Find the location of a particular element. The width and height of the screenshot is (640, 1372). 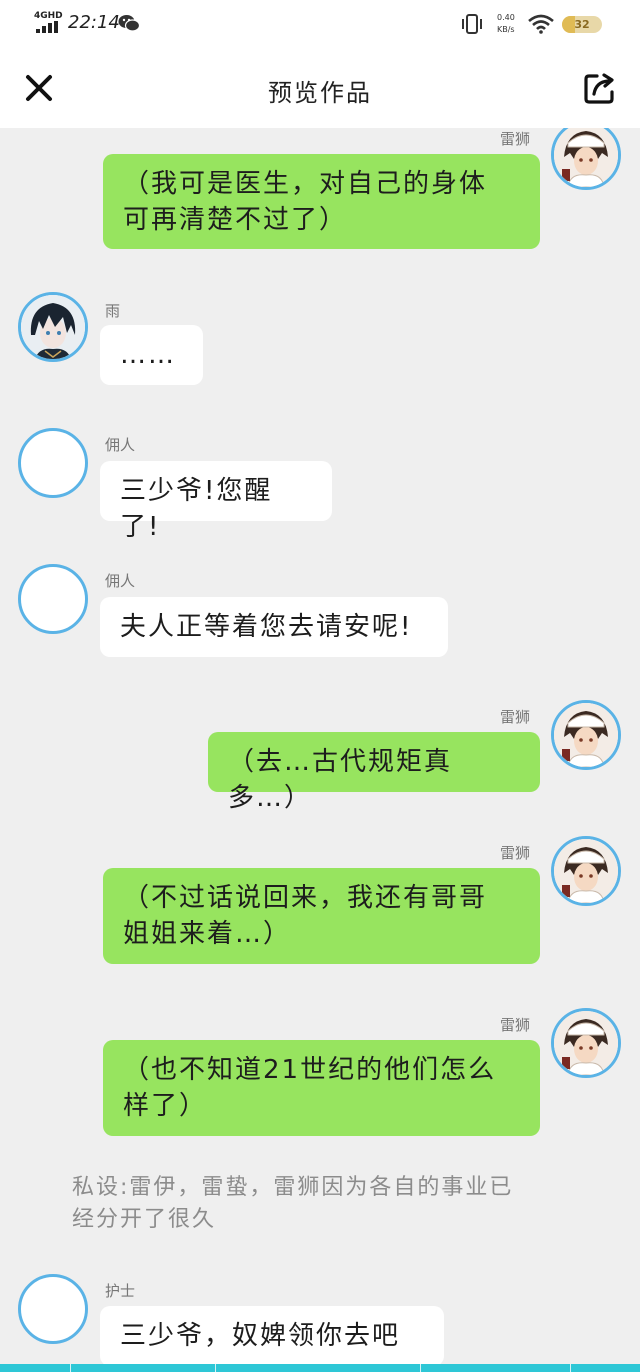

message-bubble: （我可是医生，对自己的身体 可再清楚不过了） is located at coordinates (321, 201).